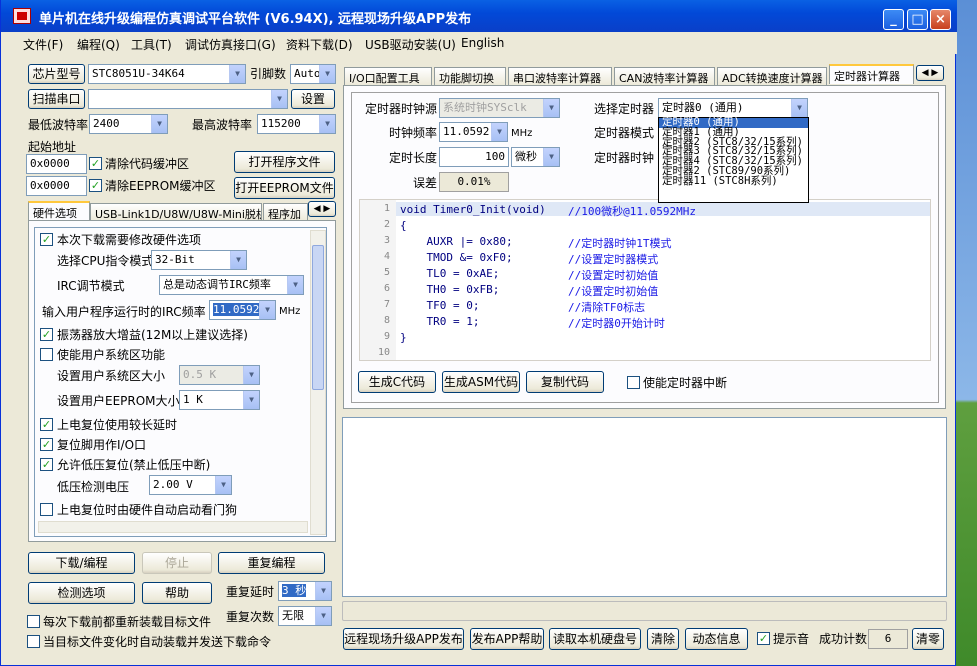  Describe the element at coordinates (296, 124) in the screenshot. I see `max-baud-select: 115200 ▼` at that location.